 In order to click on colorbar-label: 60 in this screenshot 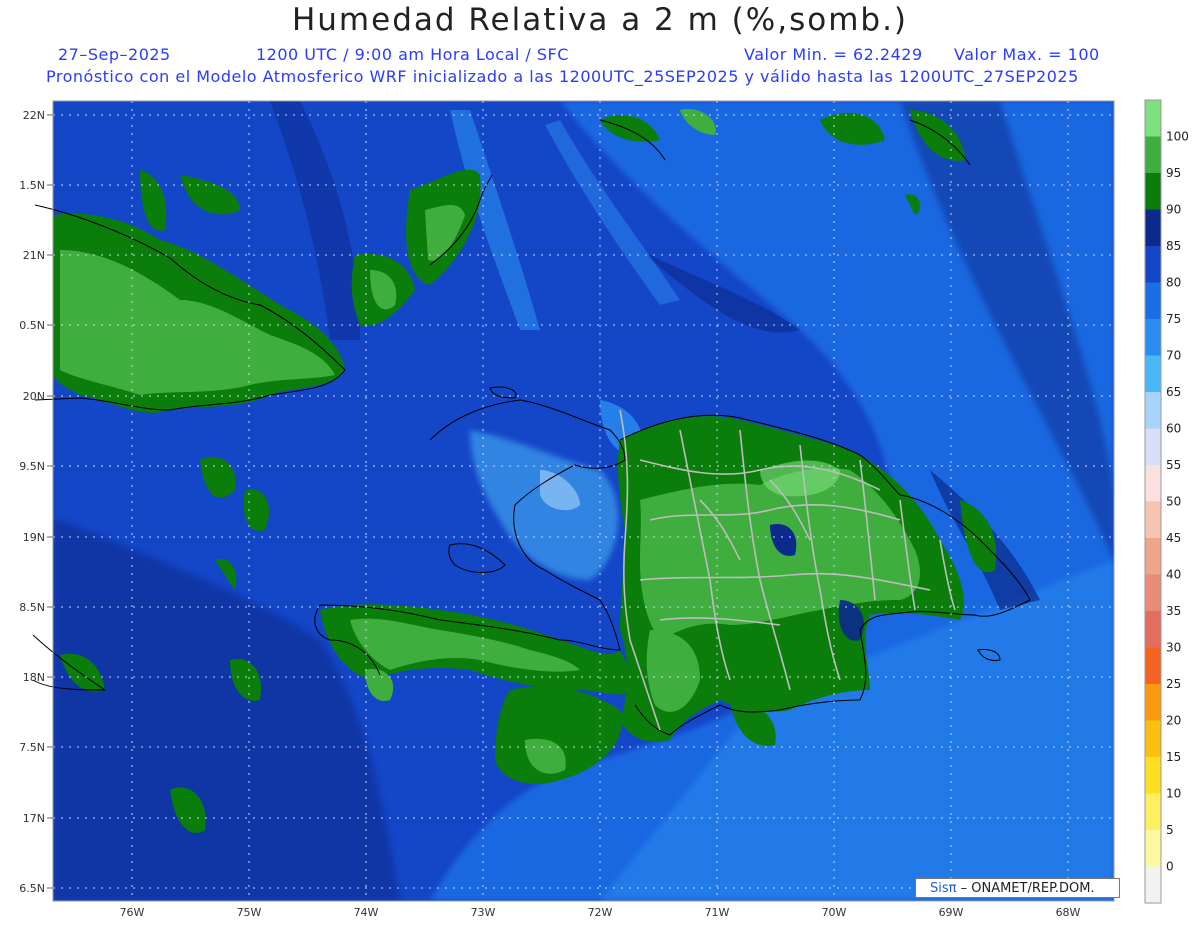, I will do `click(1173, 429)`.